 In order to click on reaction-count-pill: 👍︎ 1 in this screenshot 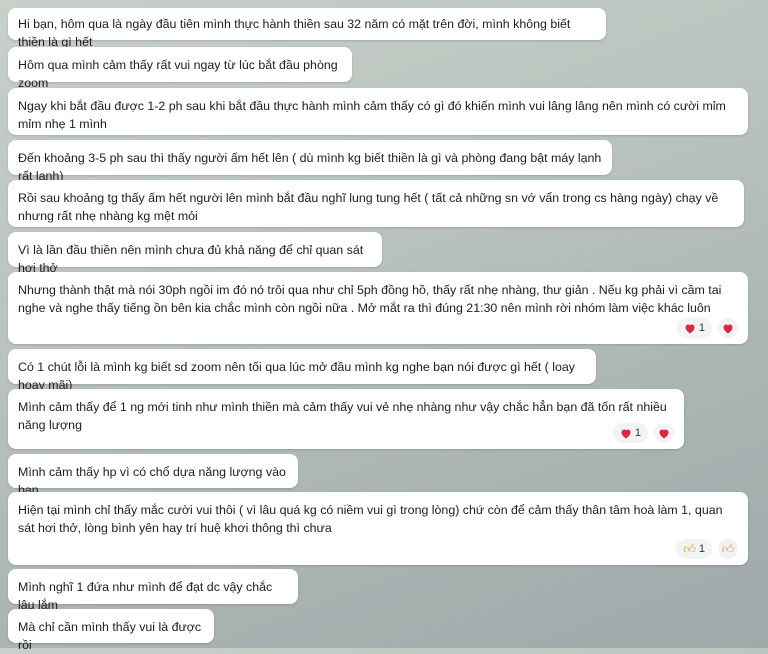, I will do `click(694, 549)`.